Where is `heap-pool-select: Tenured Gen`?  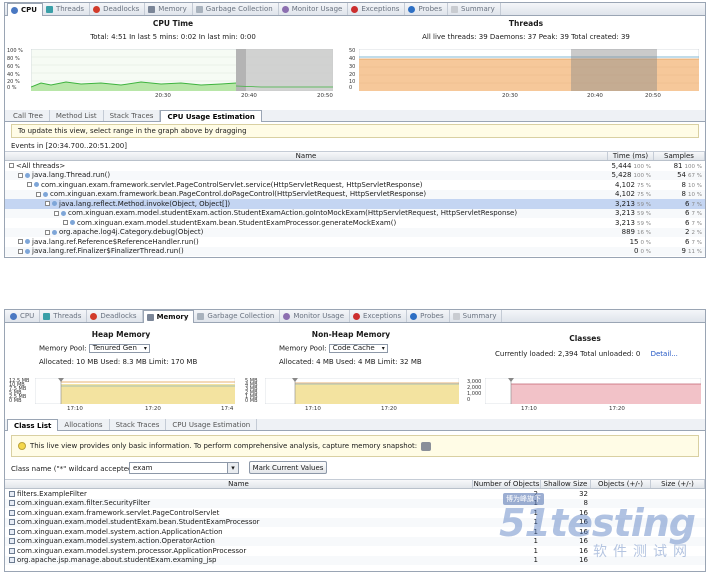
heap-pool-select: Tenured Gen is located at coordinates (119, 348).